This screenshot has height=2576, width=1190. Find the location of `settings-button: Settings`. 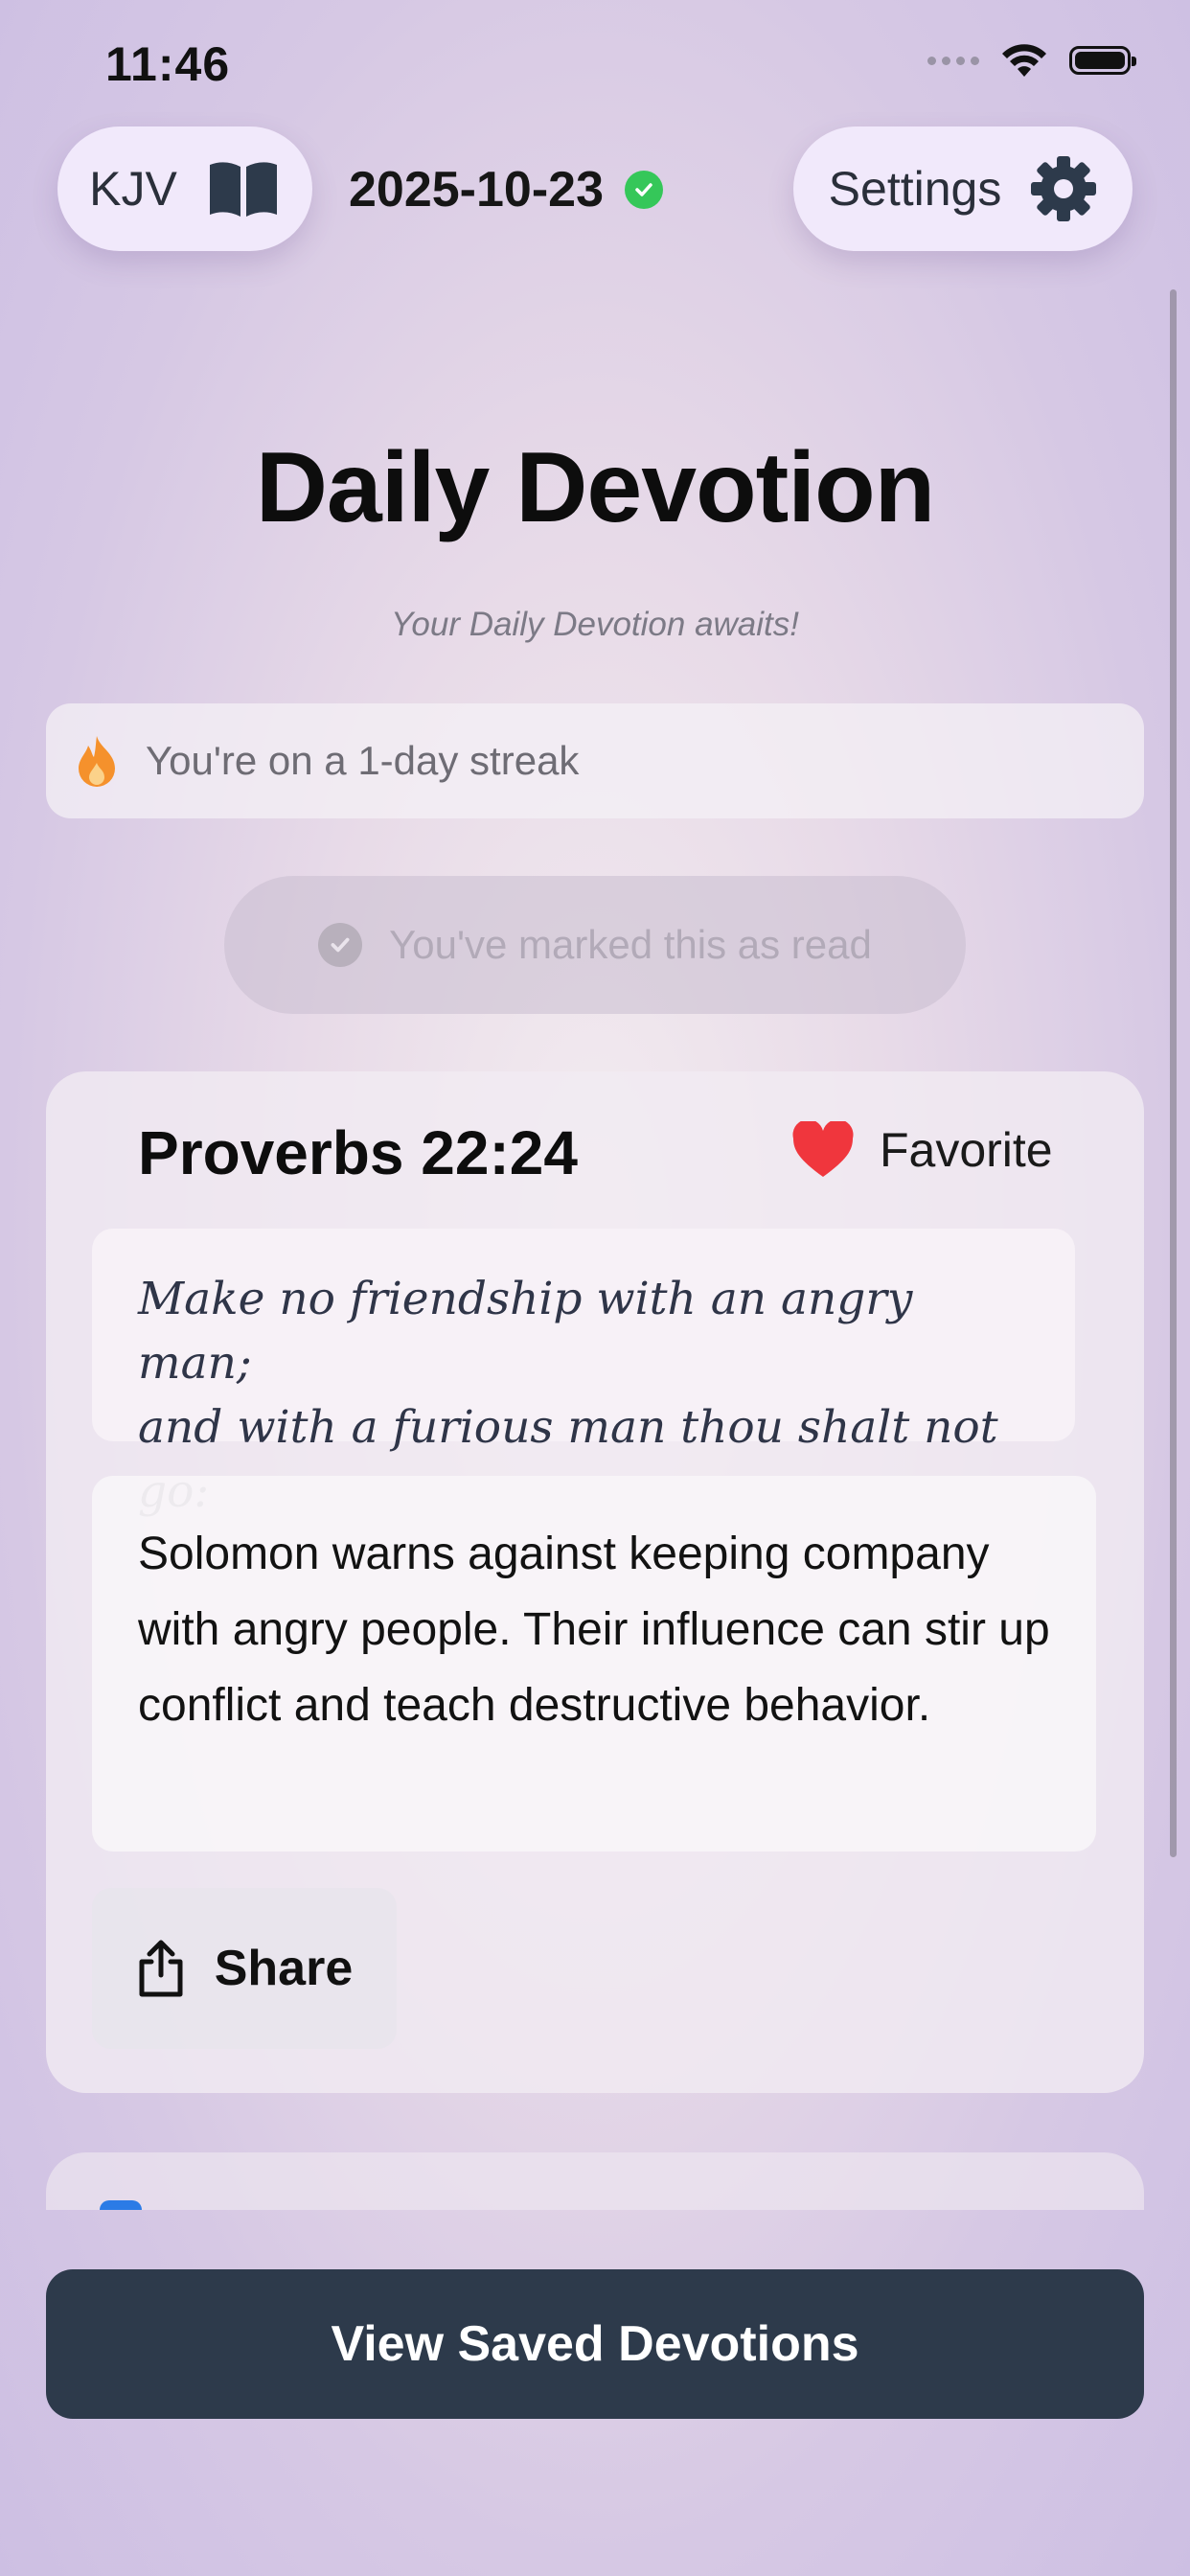

settings-button: Settings is located at coordinates (963, 188).